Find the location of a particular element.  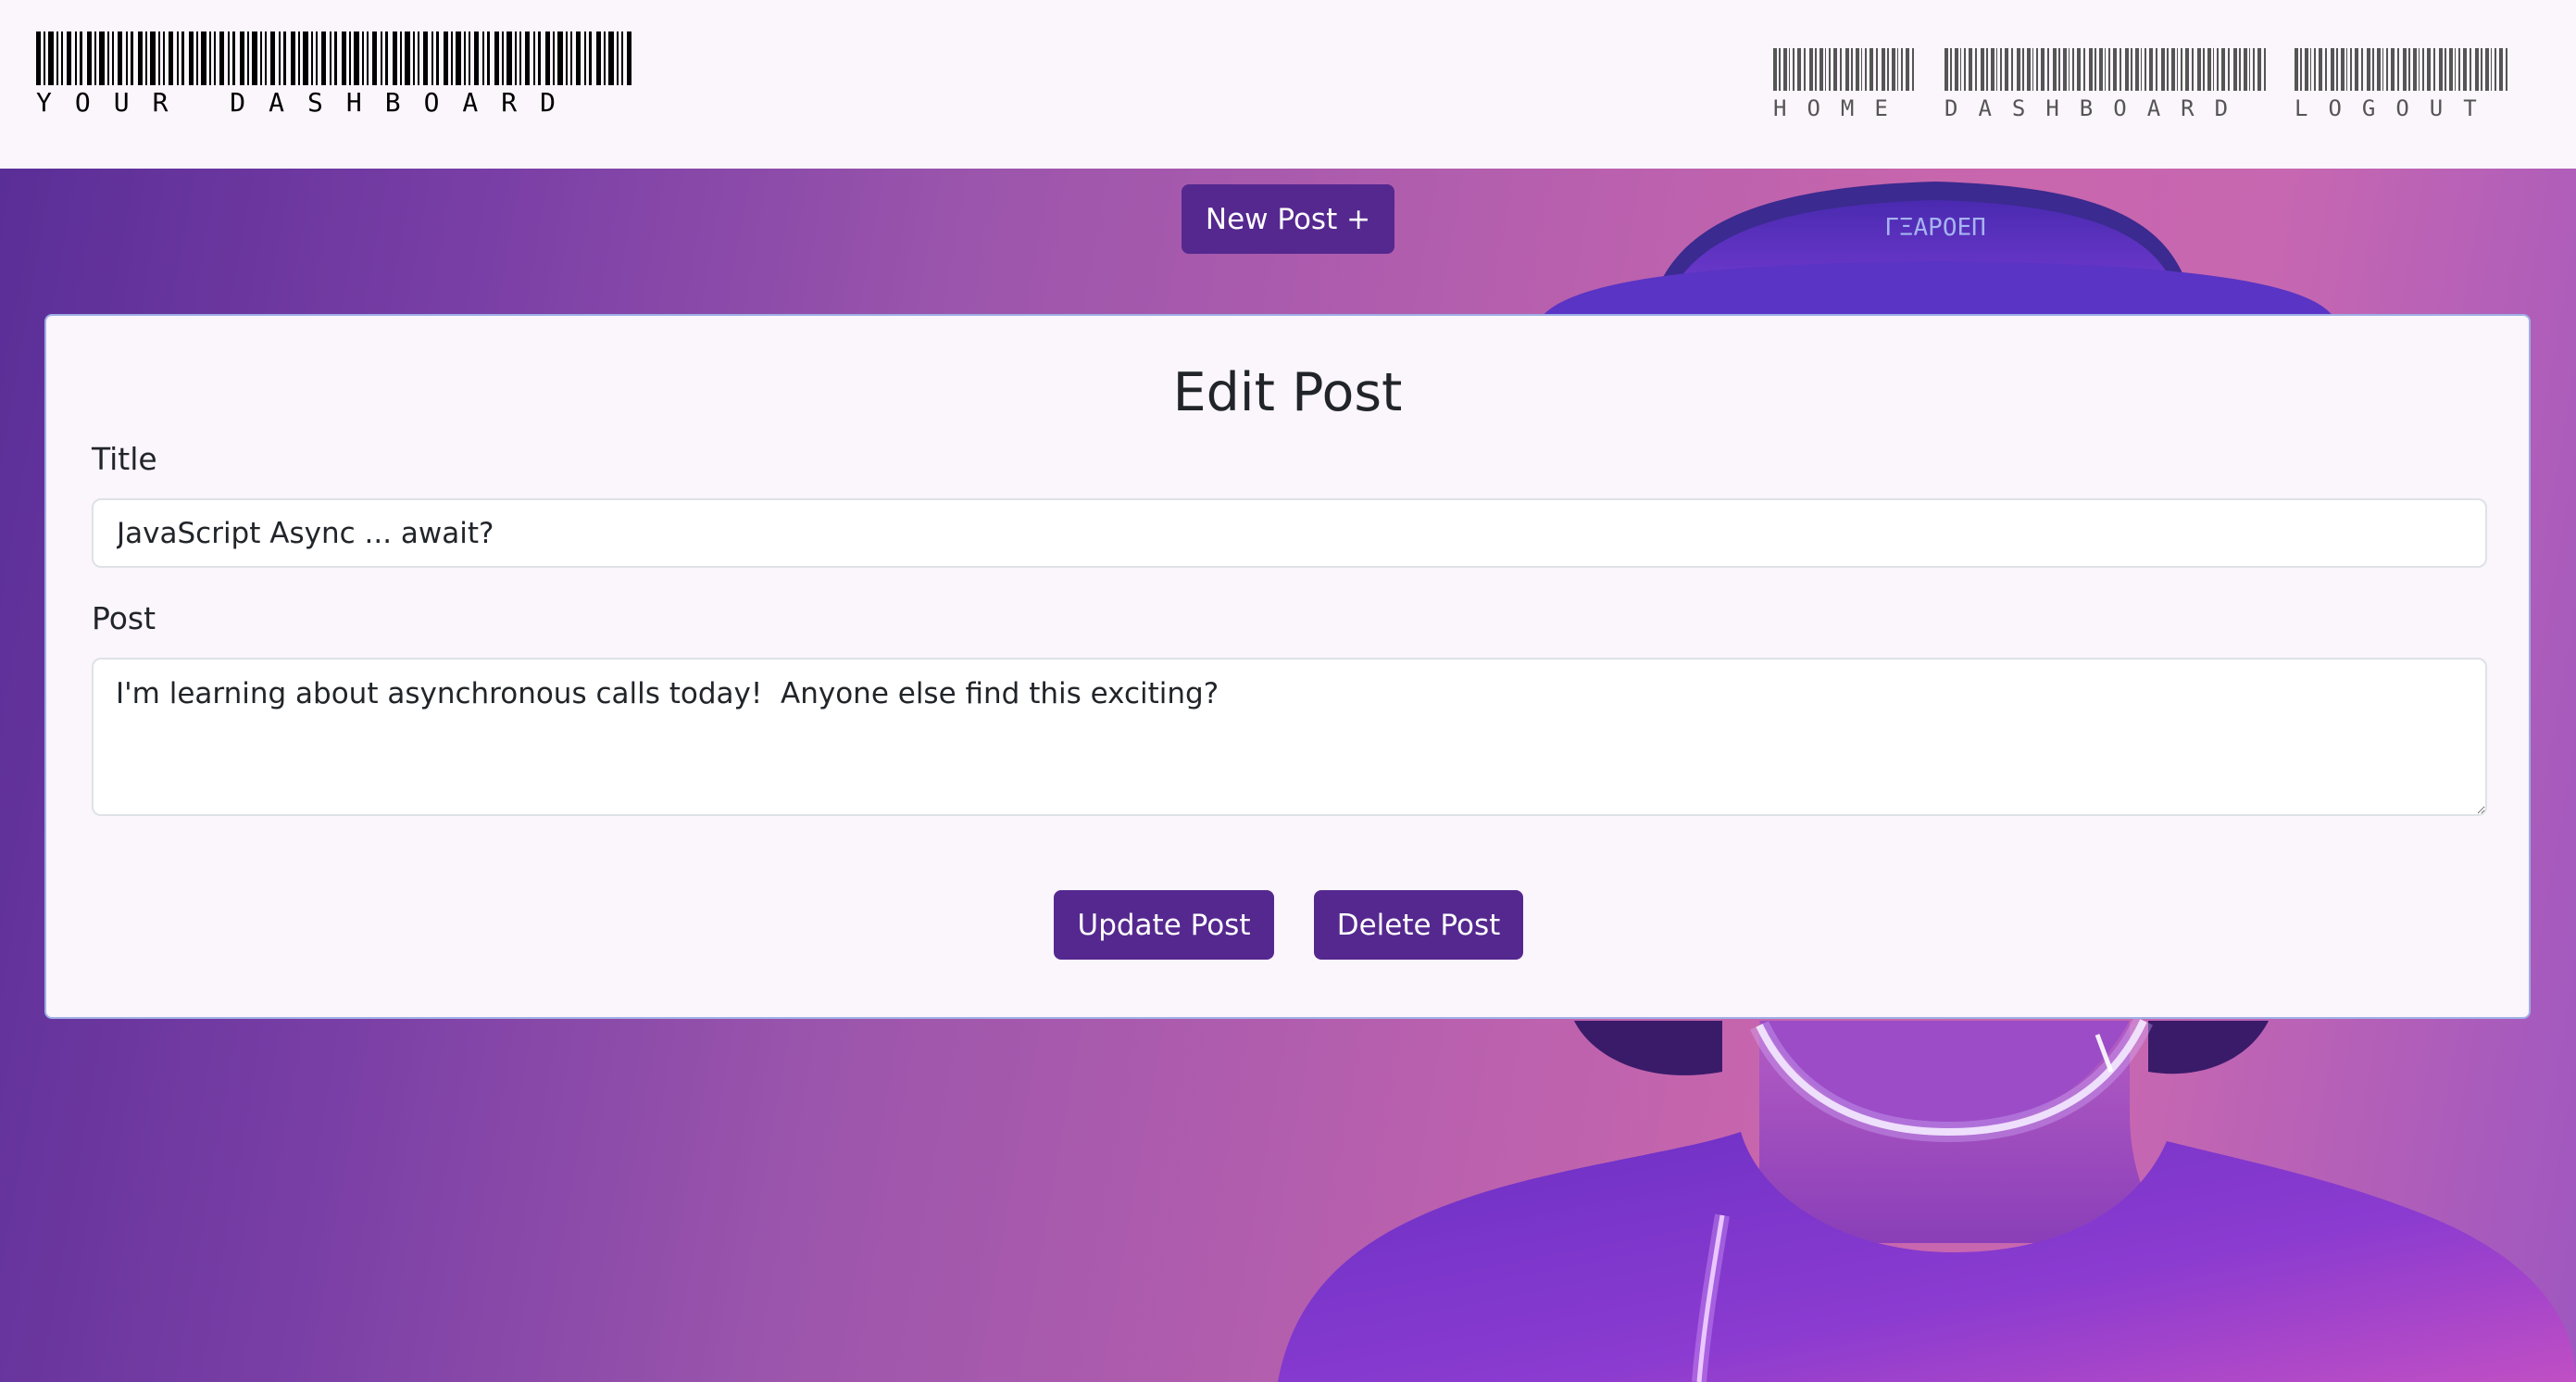

site-logo: YOUR DASHBOARD is located at coordinates (336, 74).